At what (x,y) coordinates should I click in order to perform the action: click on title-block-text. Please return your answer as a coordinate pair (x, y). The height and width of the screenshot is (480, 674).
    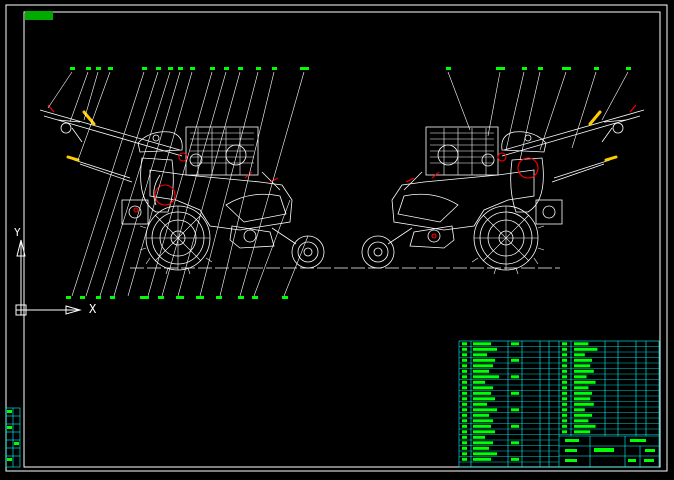
    Looking at the image, I should click on (610, 450).